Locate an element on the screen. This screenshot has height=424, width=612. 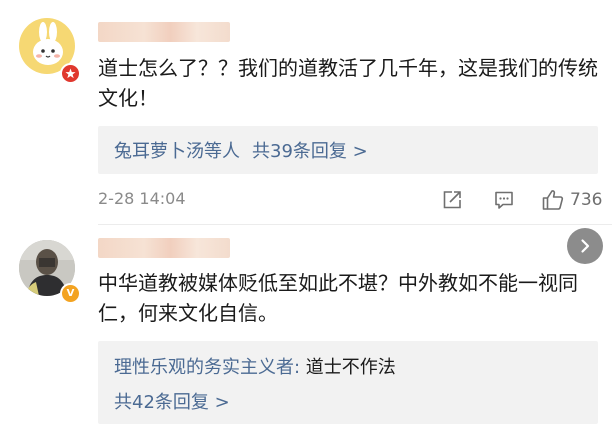
reply-count-link: 共39条回复 > is located at coordinates (310, 151).